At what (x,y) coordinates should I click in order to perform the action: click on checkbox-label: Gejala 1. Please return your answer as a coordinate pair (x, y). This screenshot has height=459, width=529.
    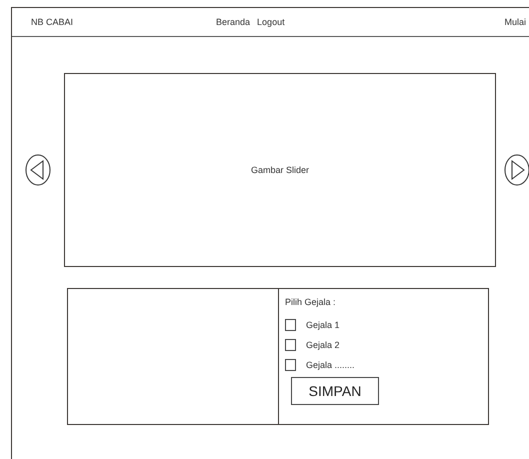
    Looking at the image, I should click on (323, 325).